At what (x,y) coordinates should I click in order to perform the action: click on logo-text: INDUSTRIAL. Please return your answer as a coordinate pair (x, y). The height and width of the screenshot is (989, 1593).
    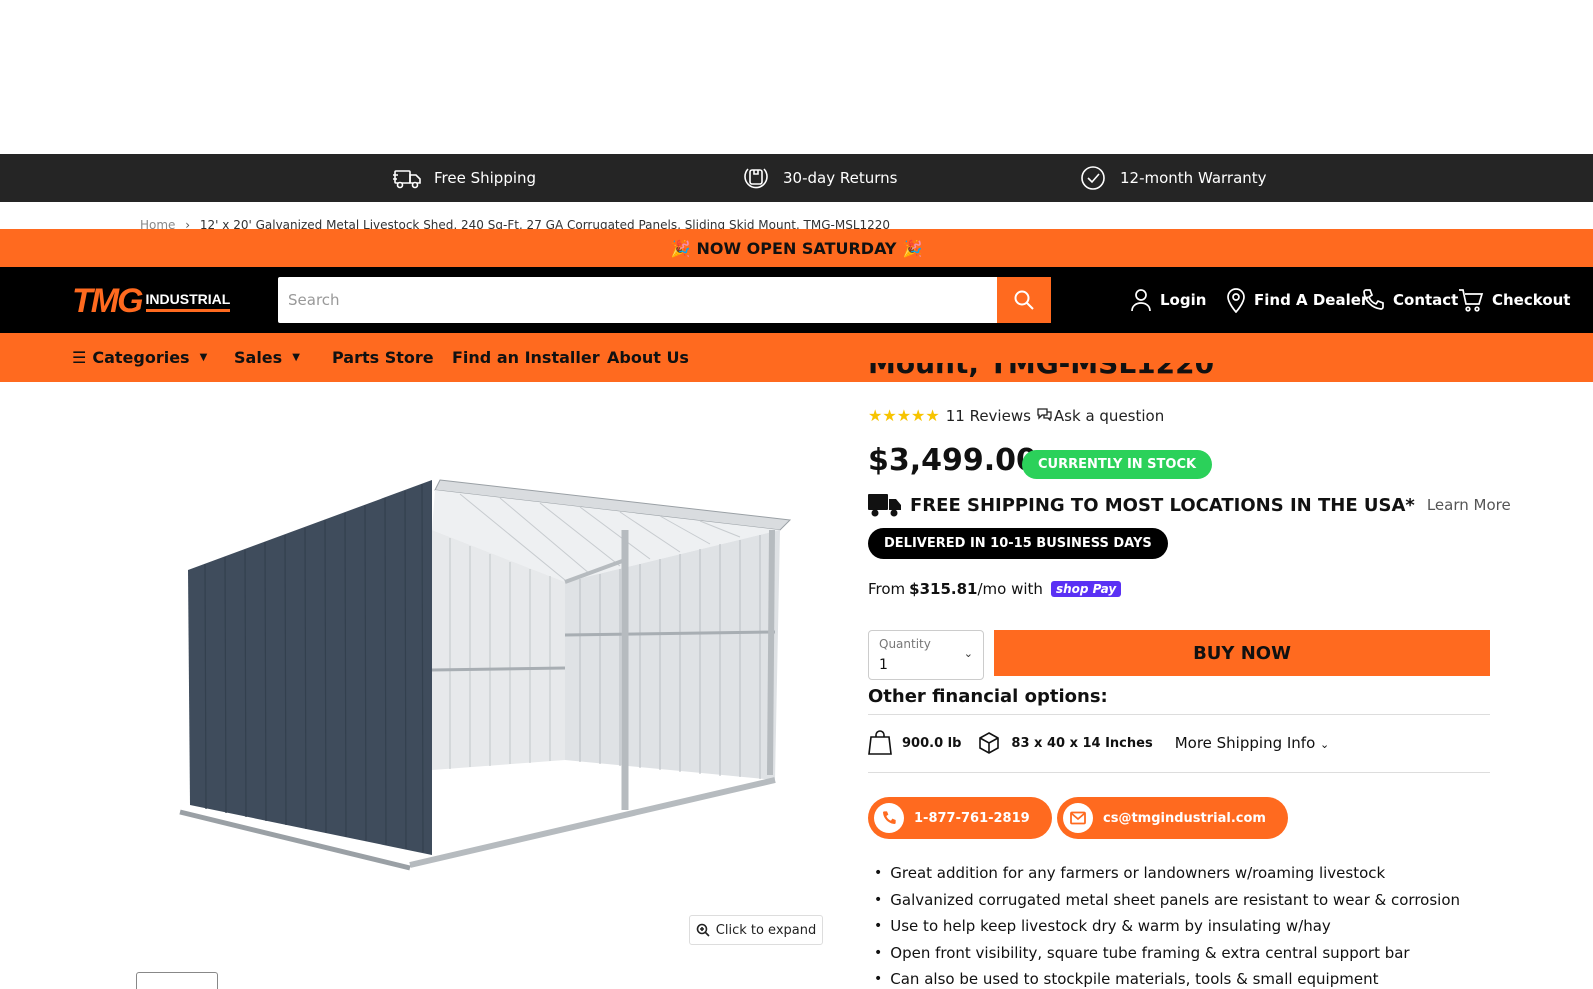
    Looking at the image, I should click on (188, 301).